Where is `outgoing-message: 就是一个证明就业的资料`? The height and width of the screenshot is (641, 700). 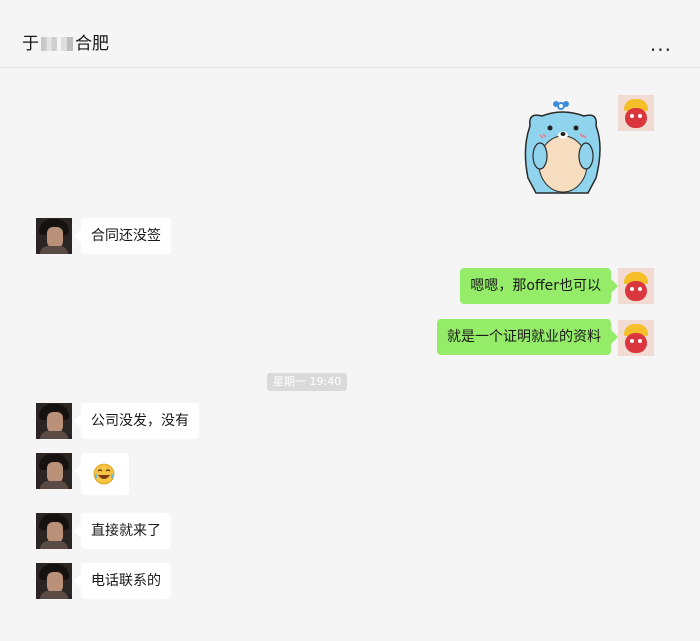 outgoing-message: 就是一个证明就业的资料 is located at coordinates (524, 337).